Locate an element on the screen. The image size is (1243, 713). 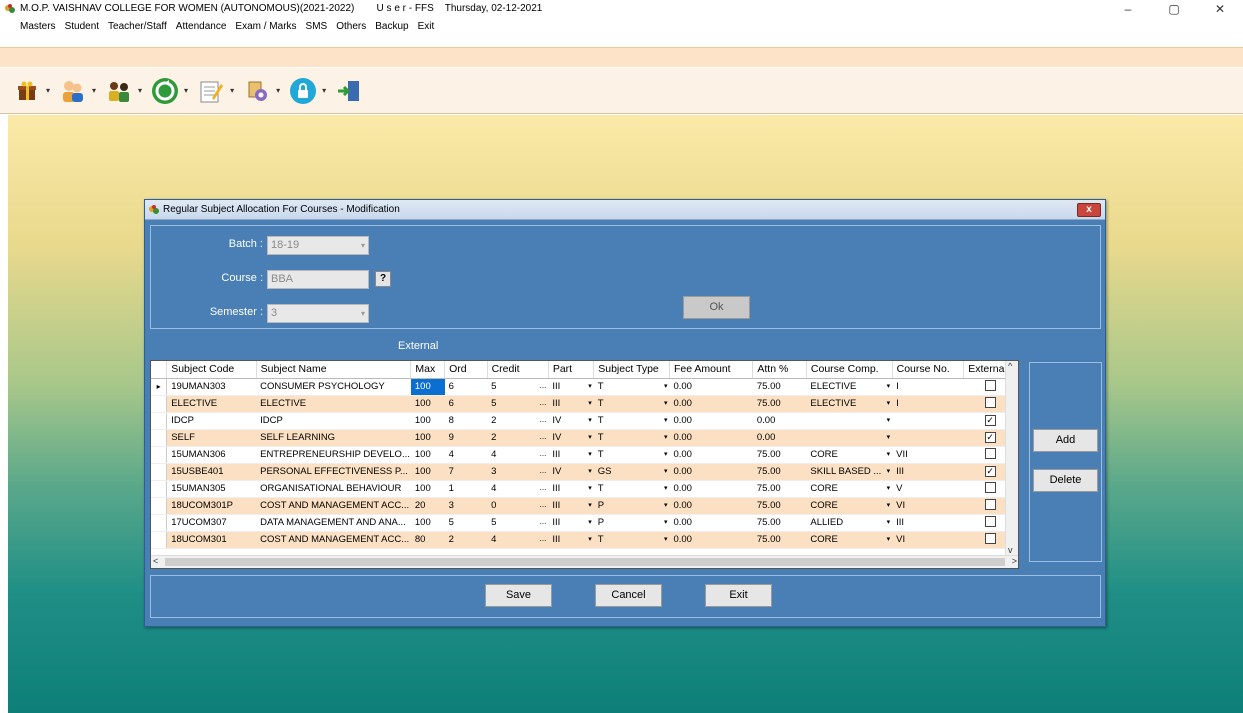
menu-sms: SMS is located at coordinates (317, 26).